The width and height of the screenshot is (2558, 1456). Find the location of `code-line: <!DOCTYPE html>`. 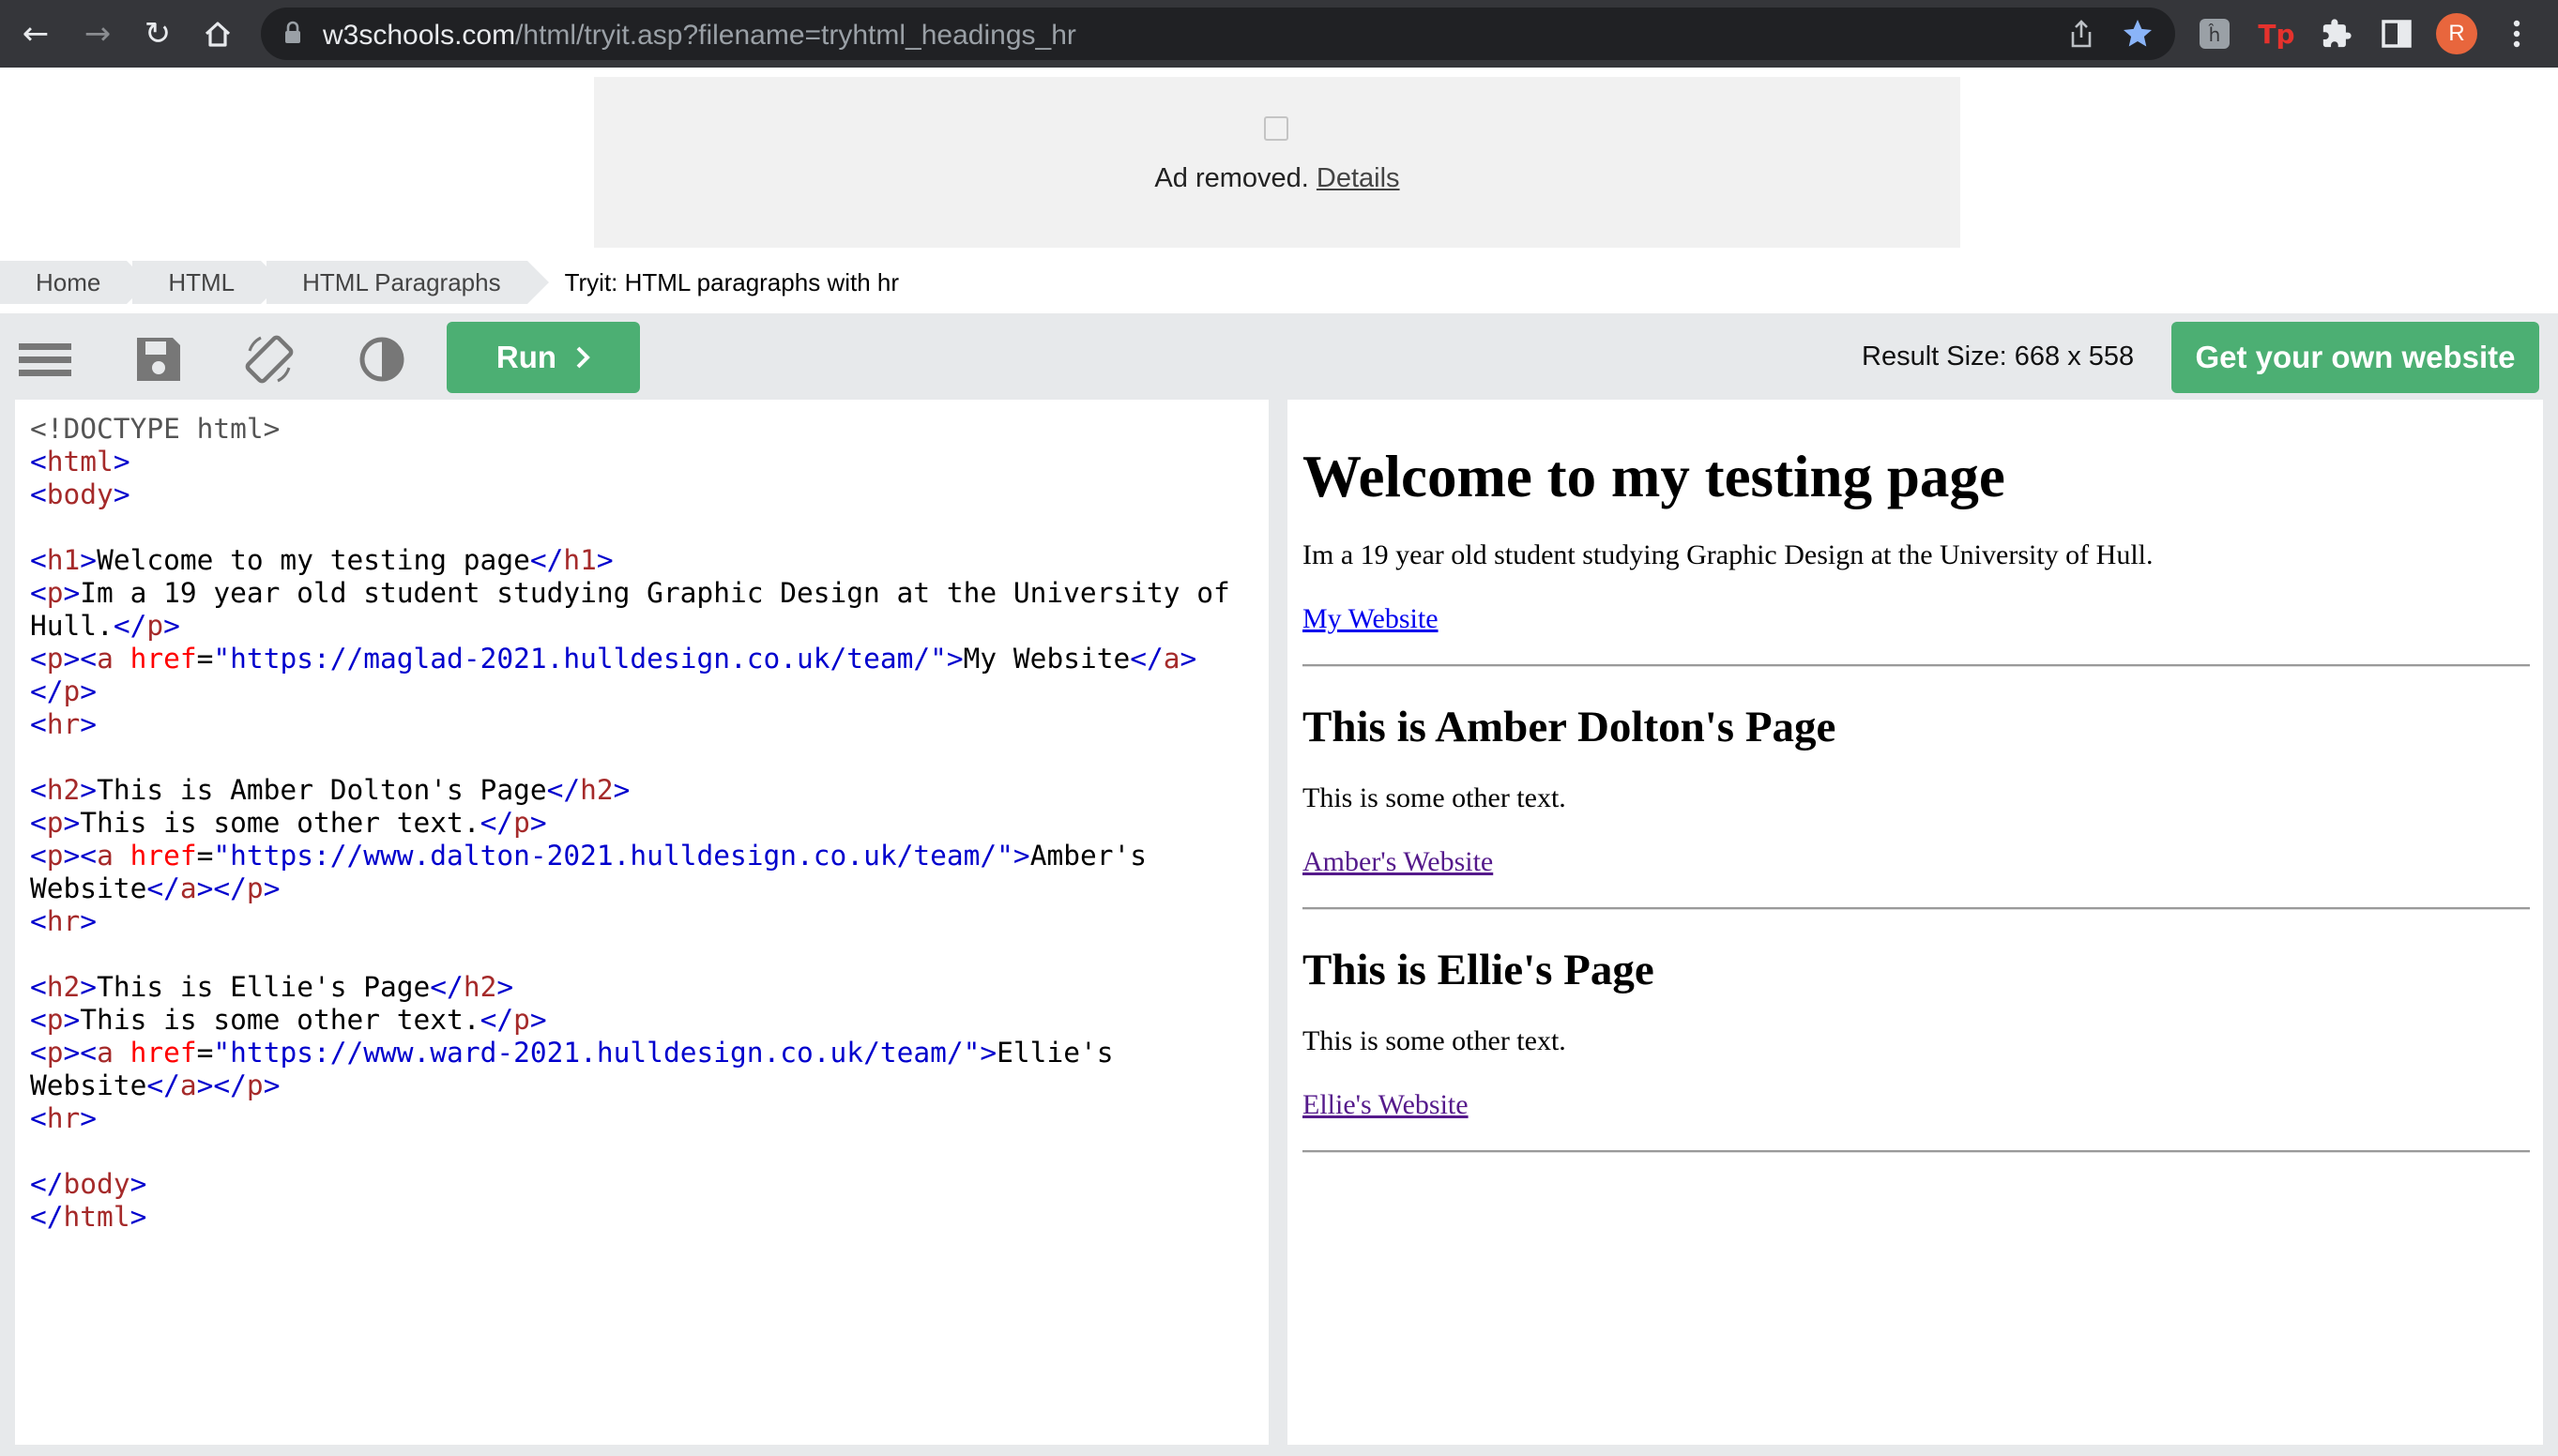

code-line: <!DOCTYPE html> is located at coordinates (649, 429).